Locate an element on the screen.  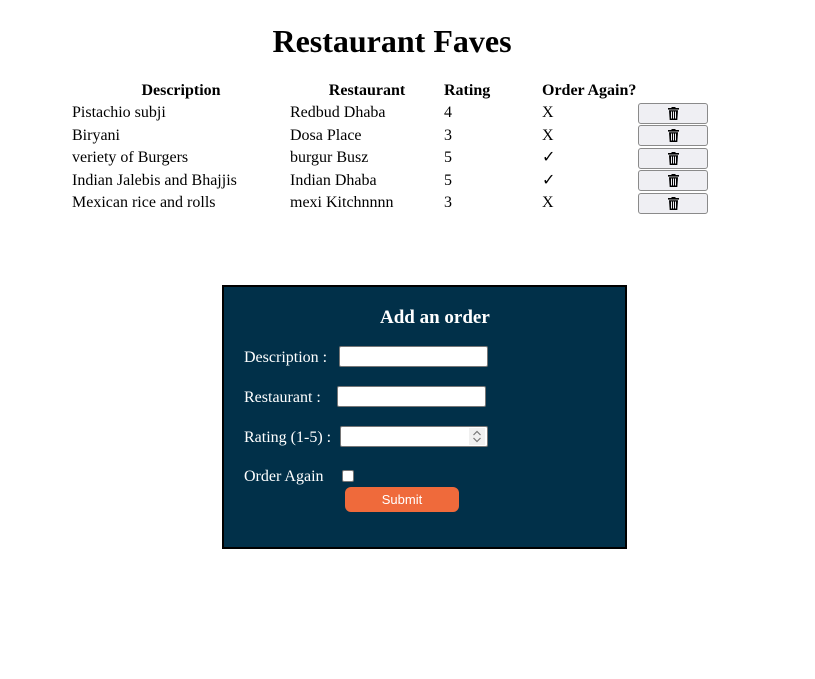
cell-restaurant: Dosa Place is located at coordinates (326, 135).